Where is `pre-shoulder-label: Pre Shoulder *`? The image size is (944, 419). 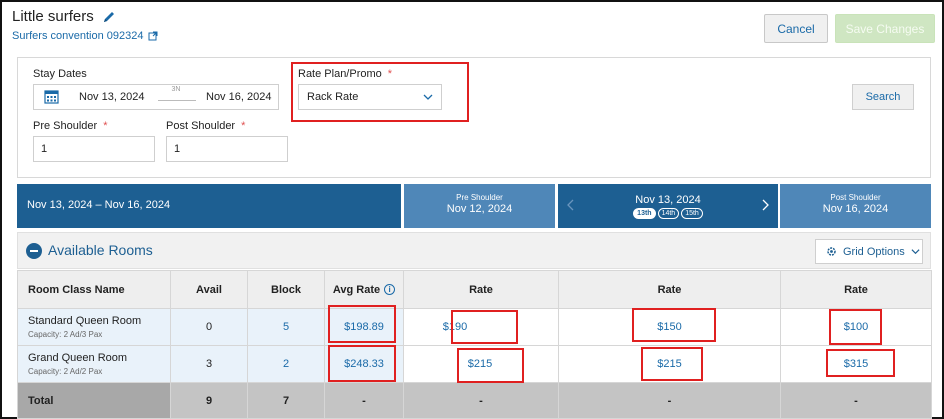 pre-shoulder-label: Pre Shoulder * is located at coordinates (70, 126).